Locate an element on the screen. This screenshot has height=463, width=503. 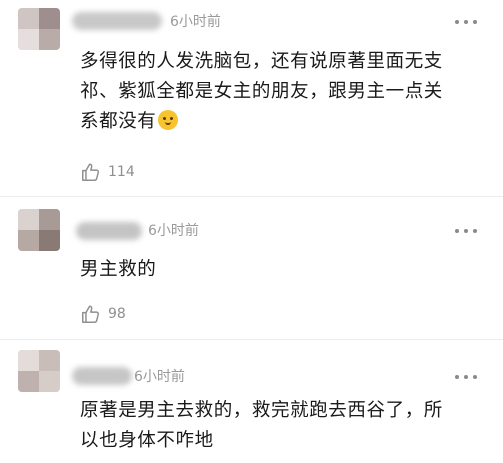
comment-text-line: 祁、紫狐全都是女主的朋友，跟男主一点关 is located at coordinates (261, 91).